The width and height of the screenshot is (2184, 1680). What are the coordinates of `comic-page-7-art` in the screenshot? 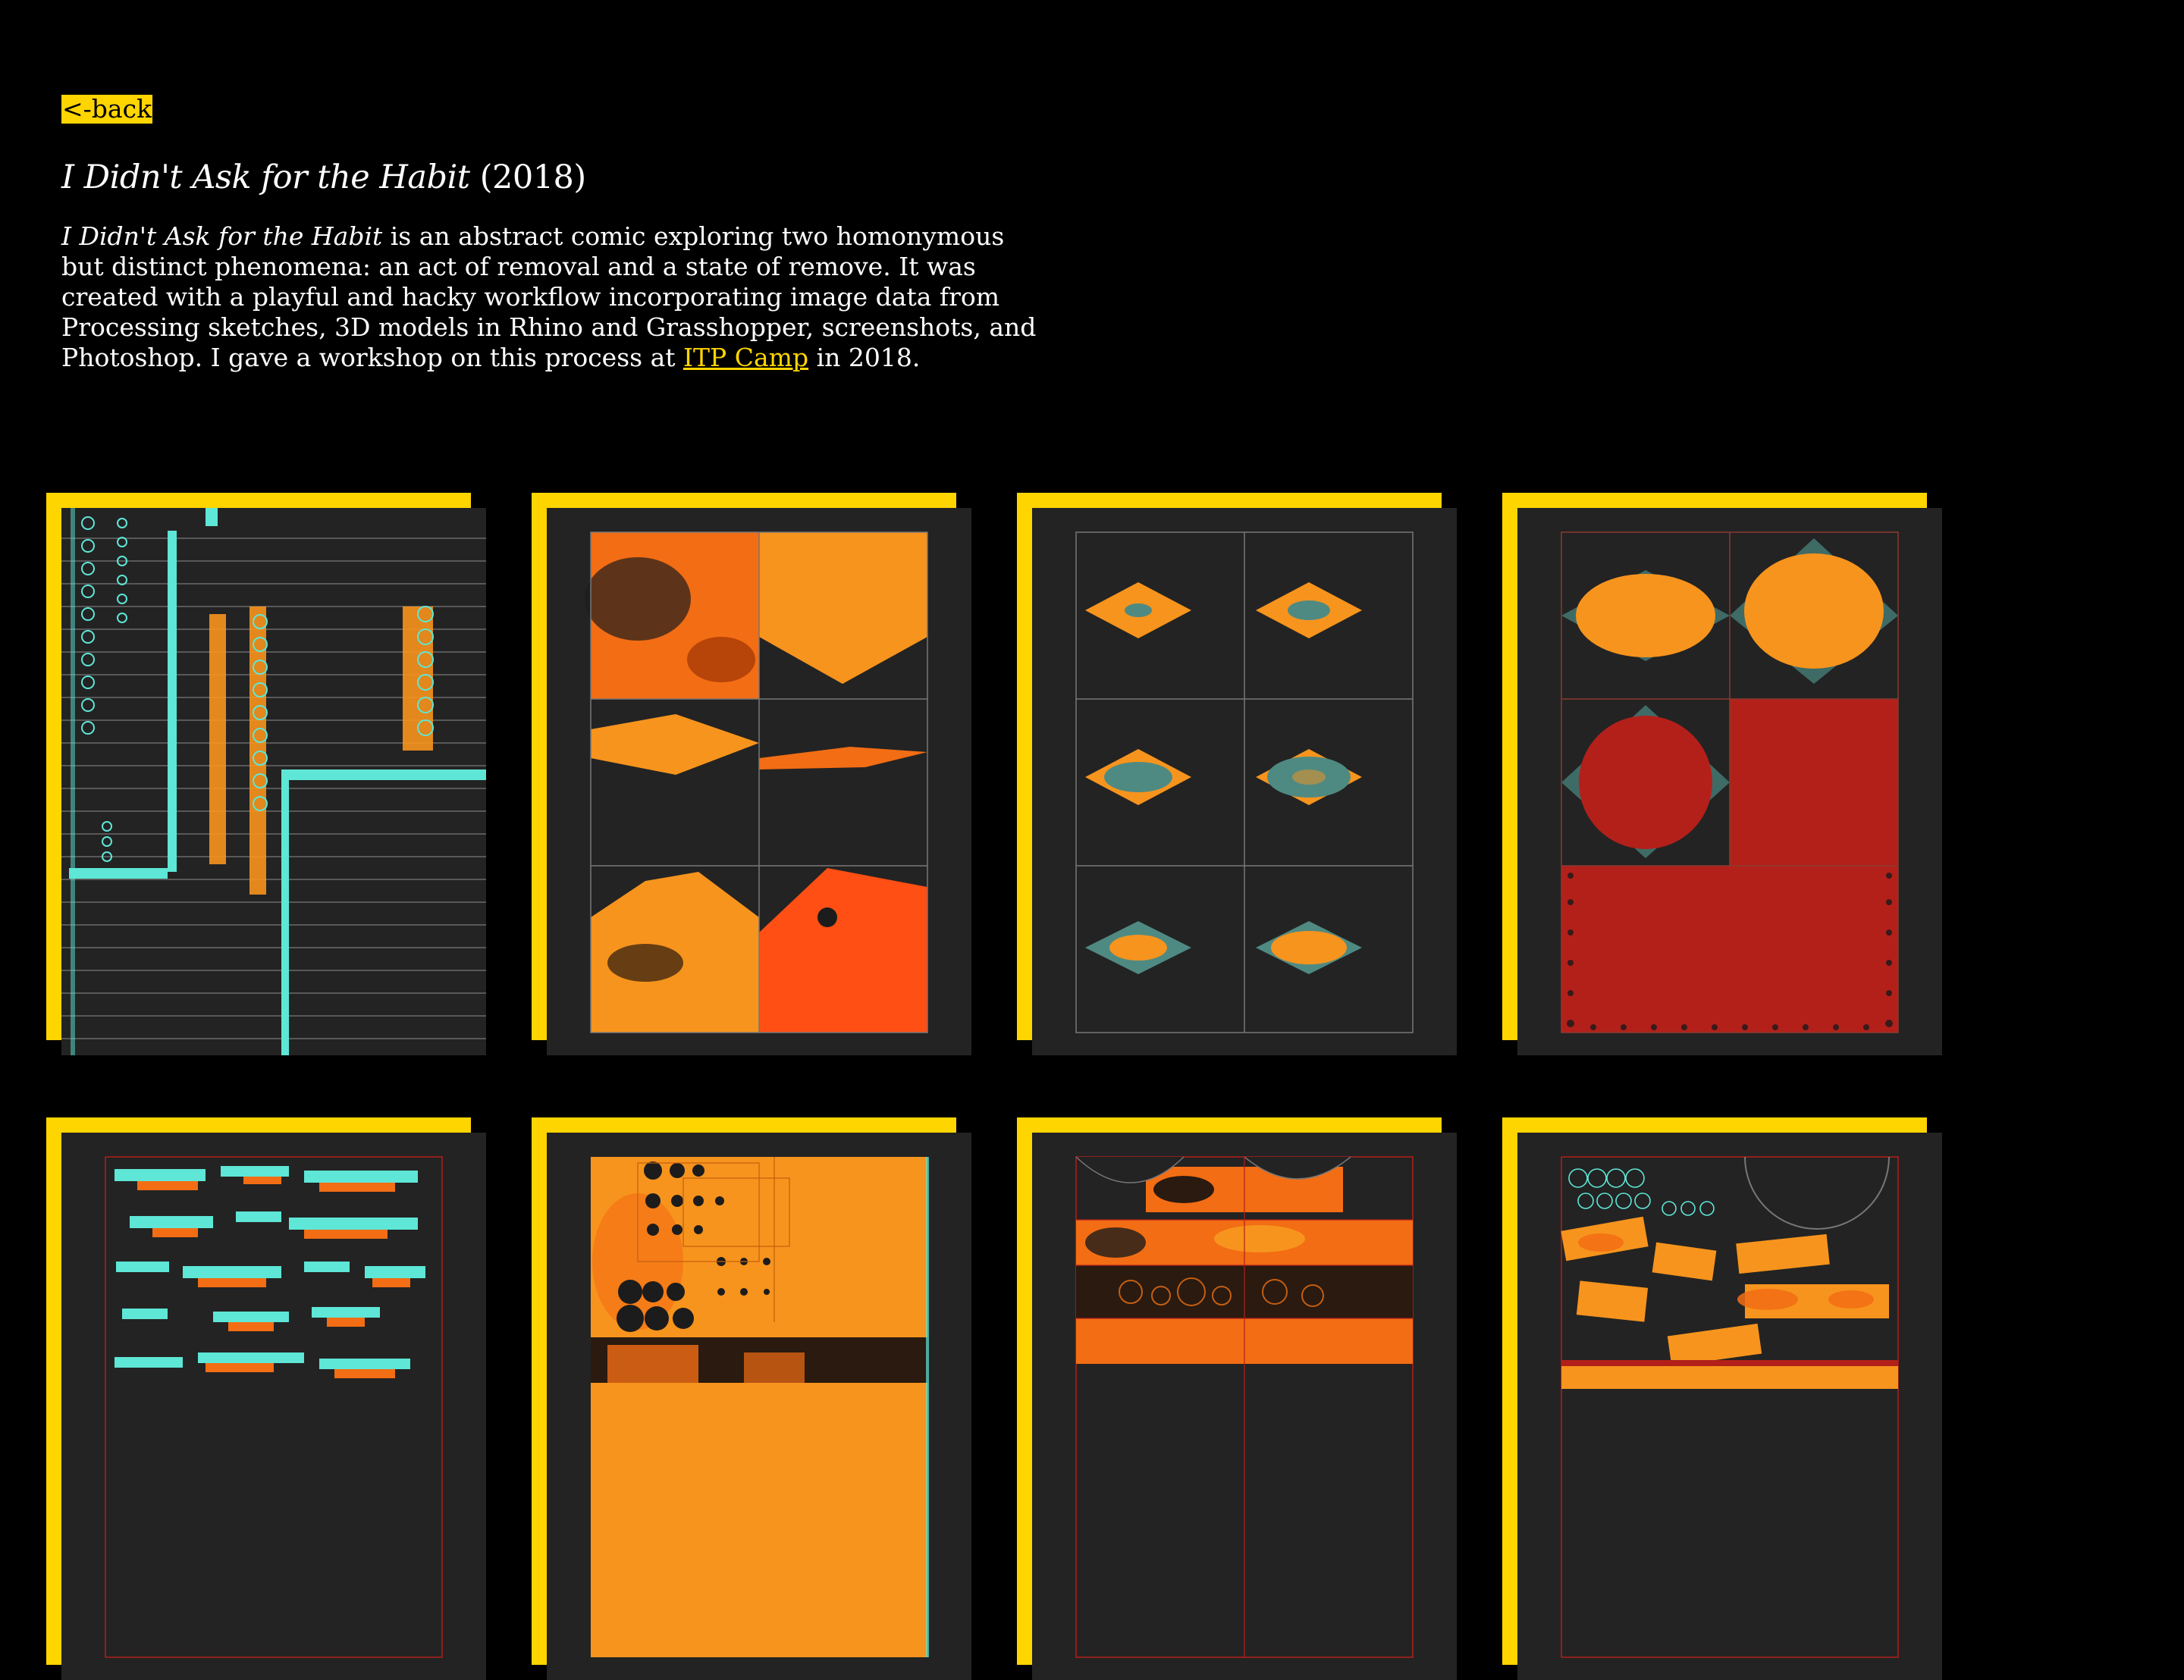 It's located at (1244, 1407).